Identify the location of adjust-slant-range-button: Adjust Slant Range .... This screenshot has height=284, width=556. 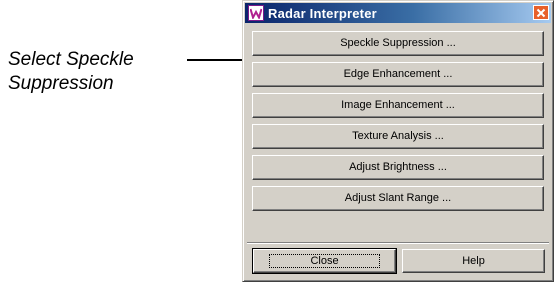
(398, 198).